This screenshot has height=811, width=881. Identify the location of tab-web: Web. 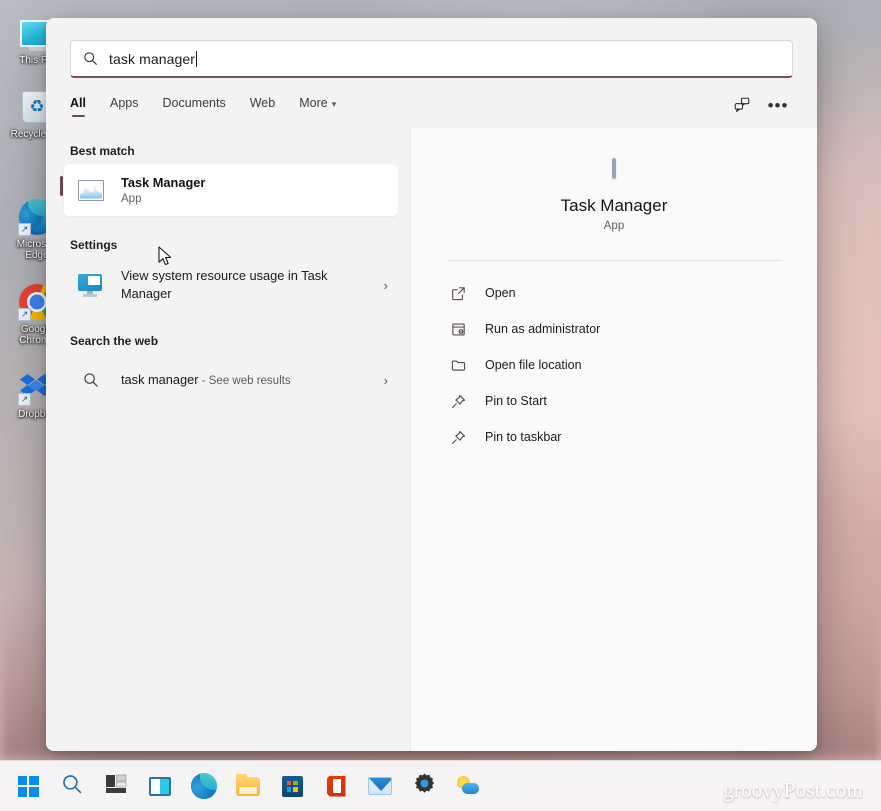
(262, 105).